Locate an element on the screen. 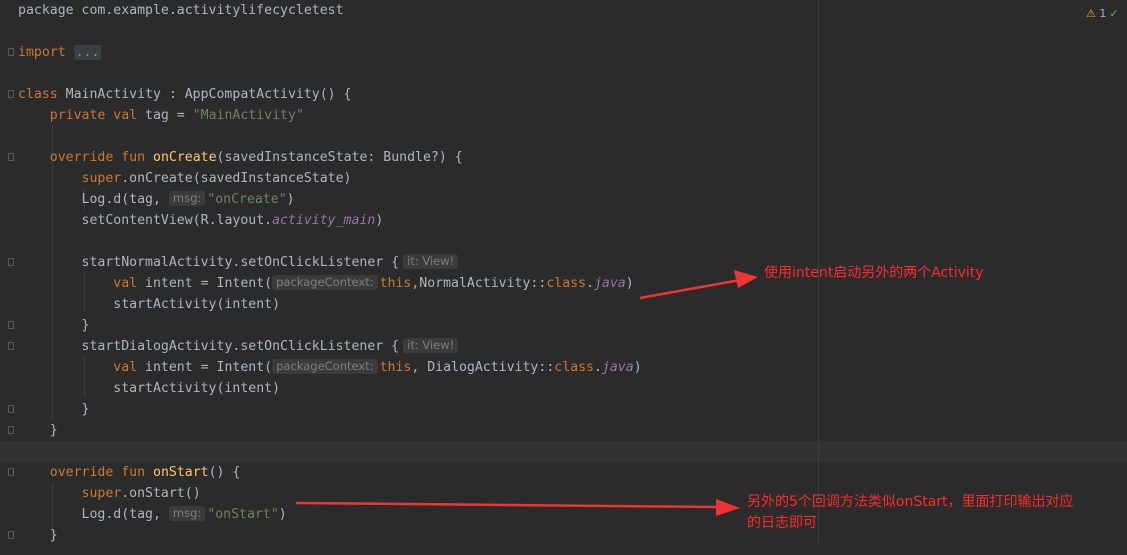 The height and width of the screenshot is (555, 1127). code-line: private val tag = "MainActivity" is located at coordinates (161, 115).